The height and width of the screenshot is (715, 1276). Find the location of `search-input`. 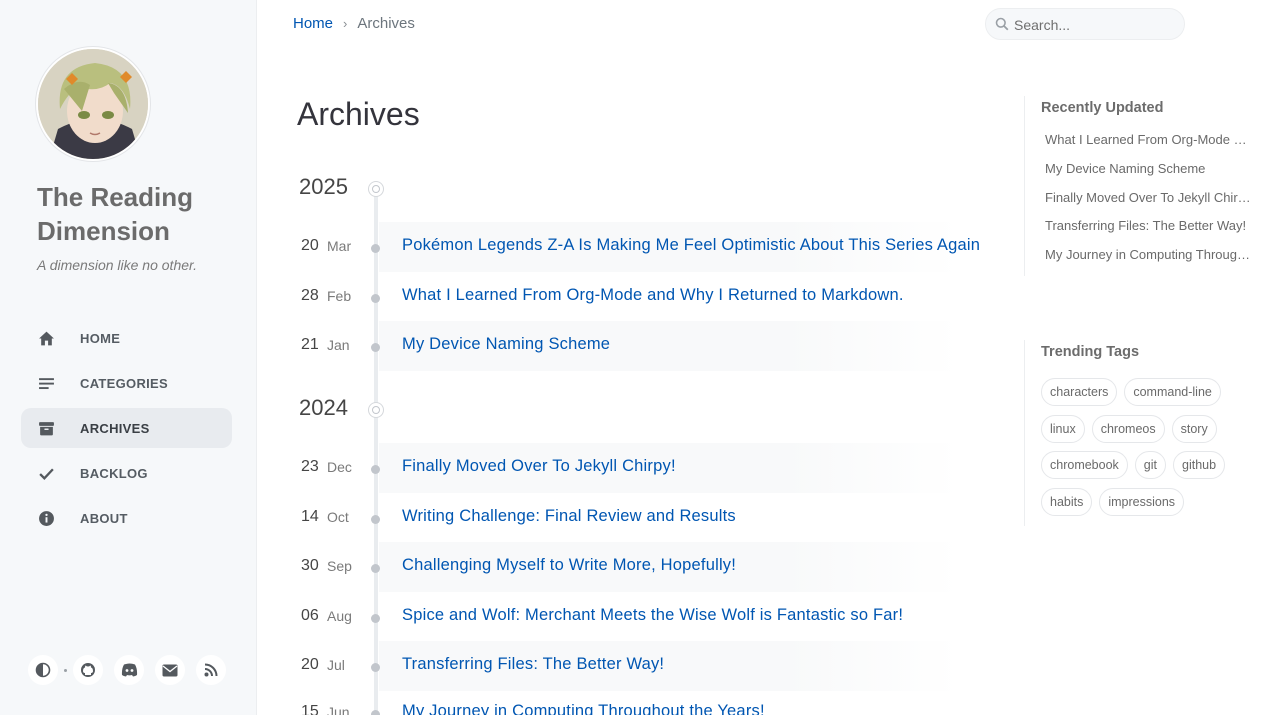

search-input is located at coordinates (1094, 24).